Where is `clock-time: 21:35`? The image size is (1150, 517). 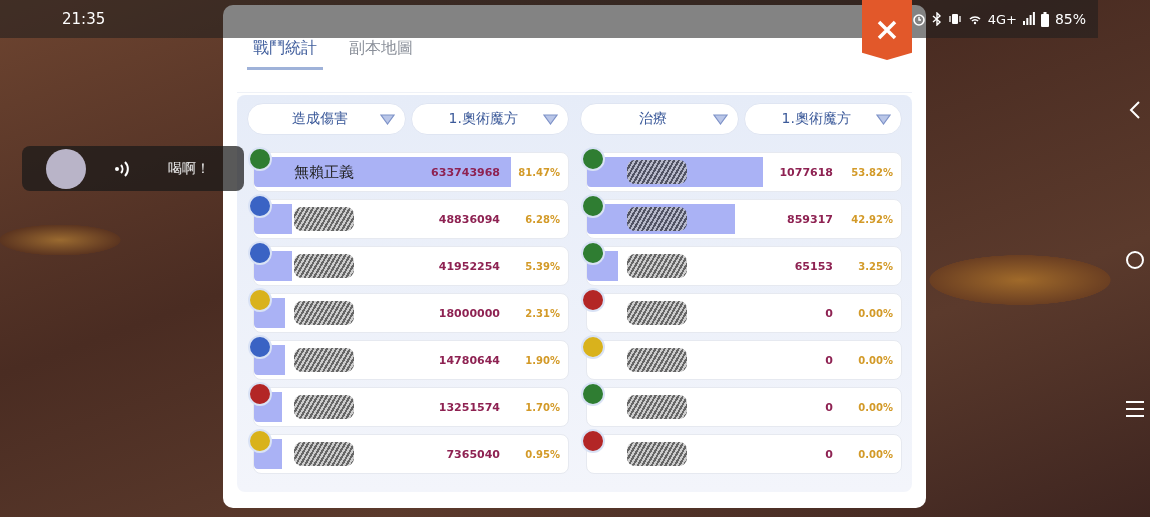
clock-time: 21:35 is located at coordinates (84, 19).